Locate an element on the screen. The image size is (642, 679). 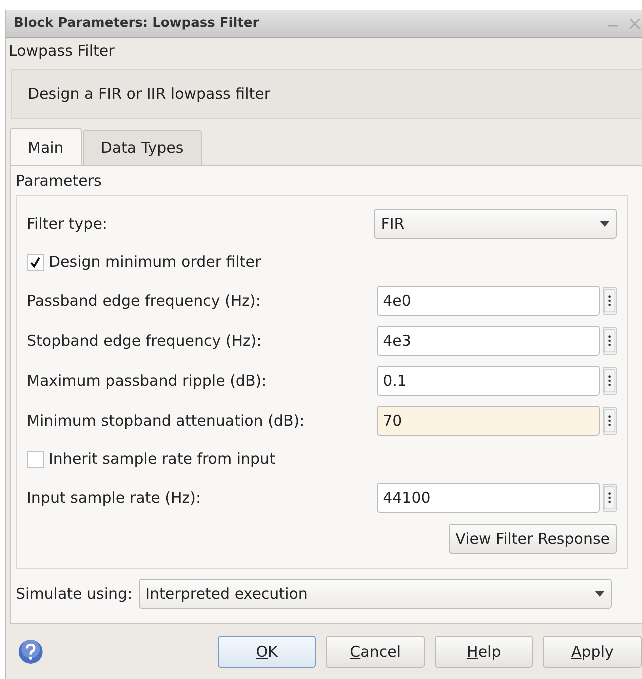
description-panel: Design a FIR or IIR lowpass filter is located at coordinates (326, 94).